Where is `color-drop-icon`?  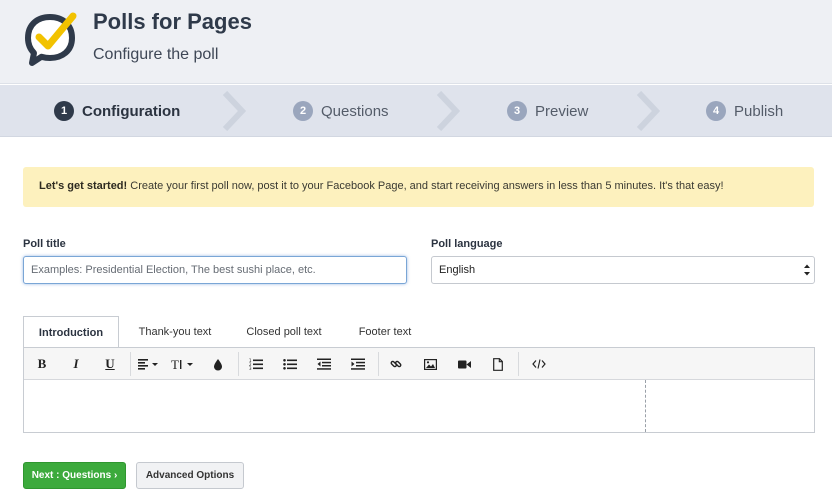 color-drop-icon is located at coordinates (218, 364).